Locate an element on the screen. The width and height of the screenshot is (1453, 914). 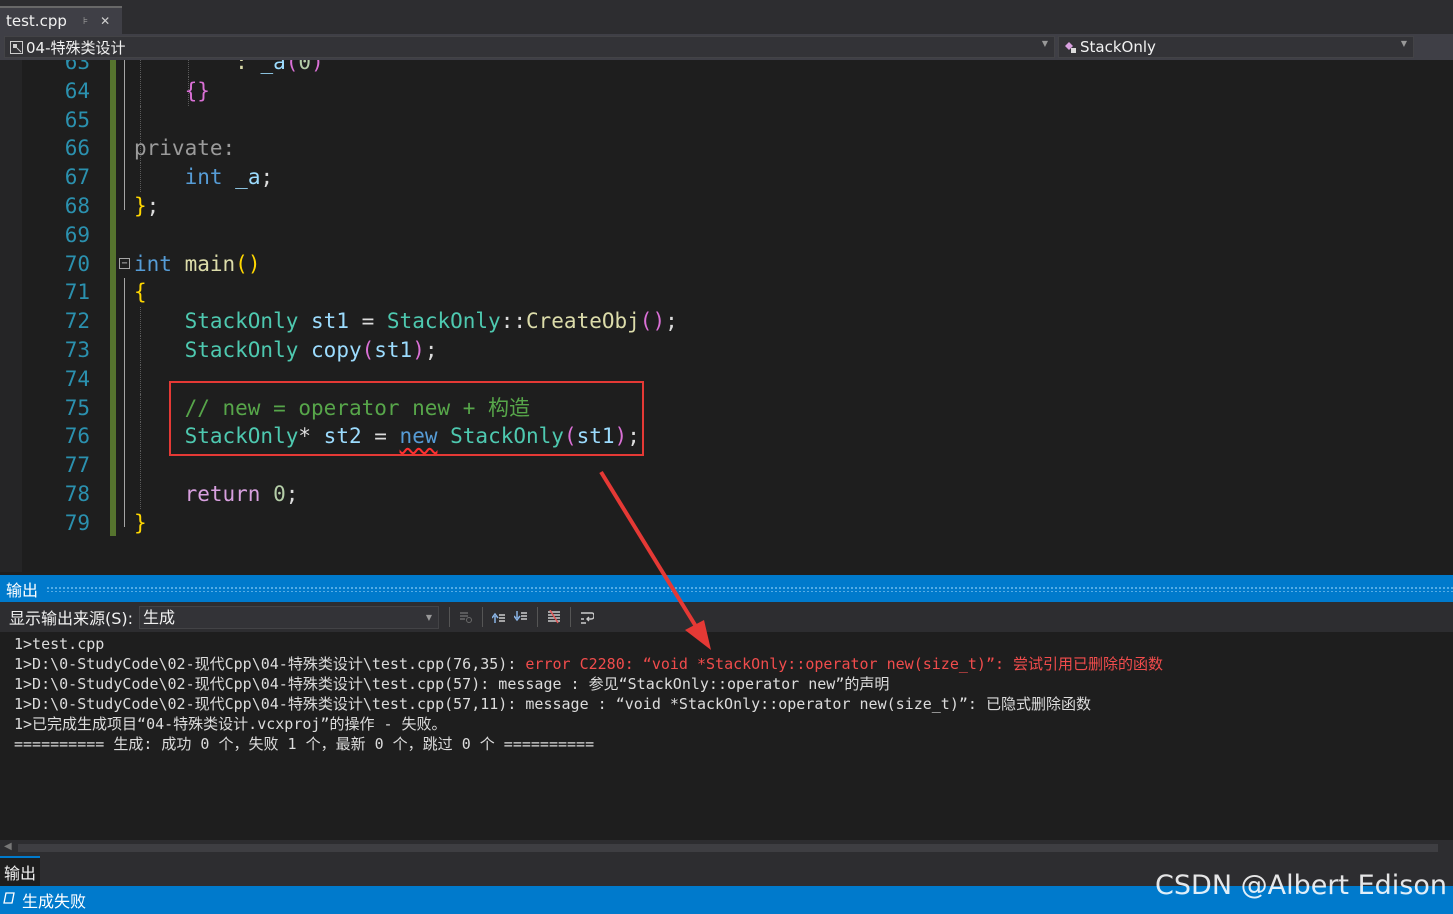
code-line: 73 StackOnly copy(st1); is located at coordinates (726, 350).